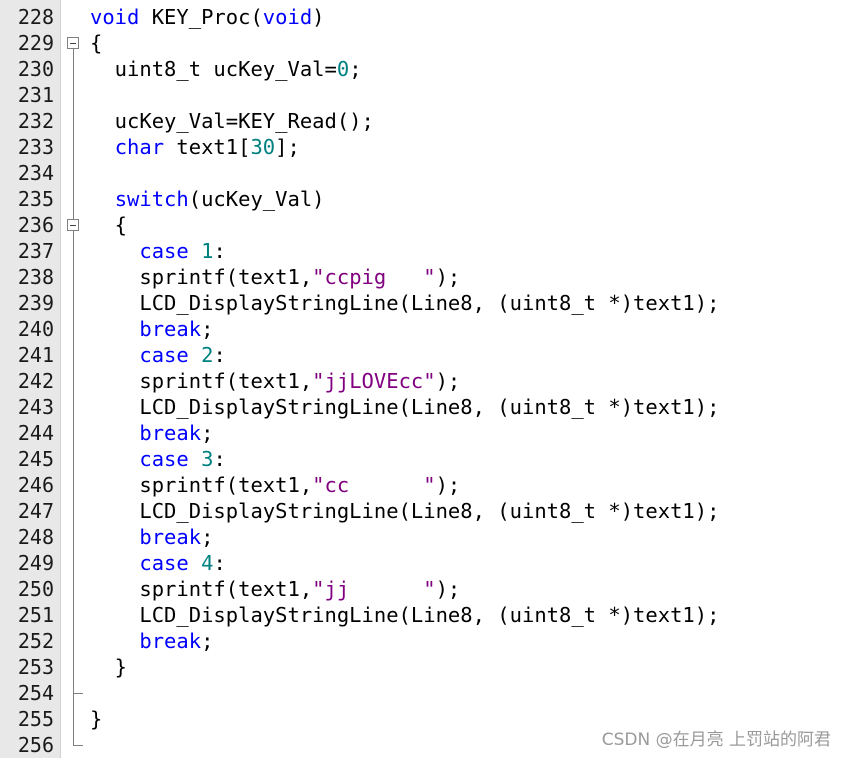 This screenshot has height=758, width=845. What do you see at coordinates (35, 459) in the screenshot?
I see `line-number: 245` at bounding box center [35, 459].